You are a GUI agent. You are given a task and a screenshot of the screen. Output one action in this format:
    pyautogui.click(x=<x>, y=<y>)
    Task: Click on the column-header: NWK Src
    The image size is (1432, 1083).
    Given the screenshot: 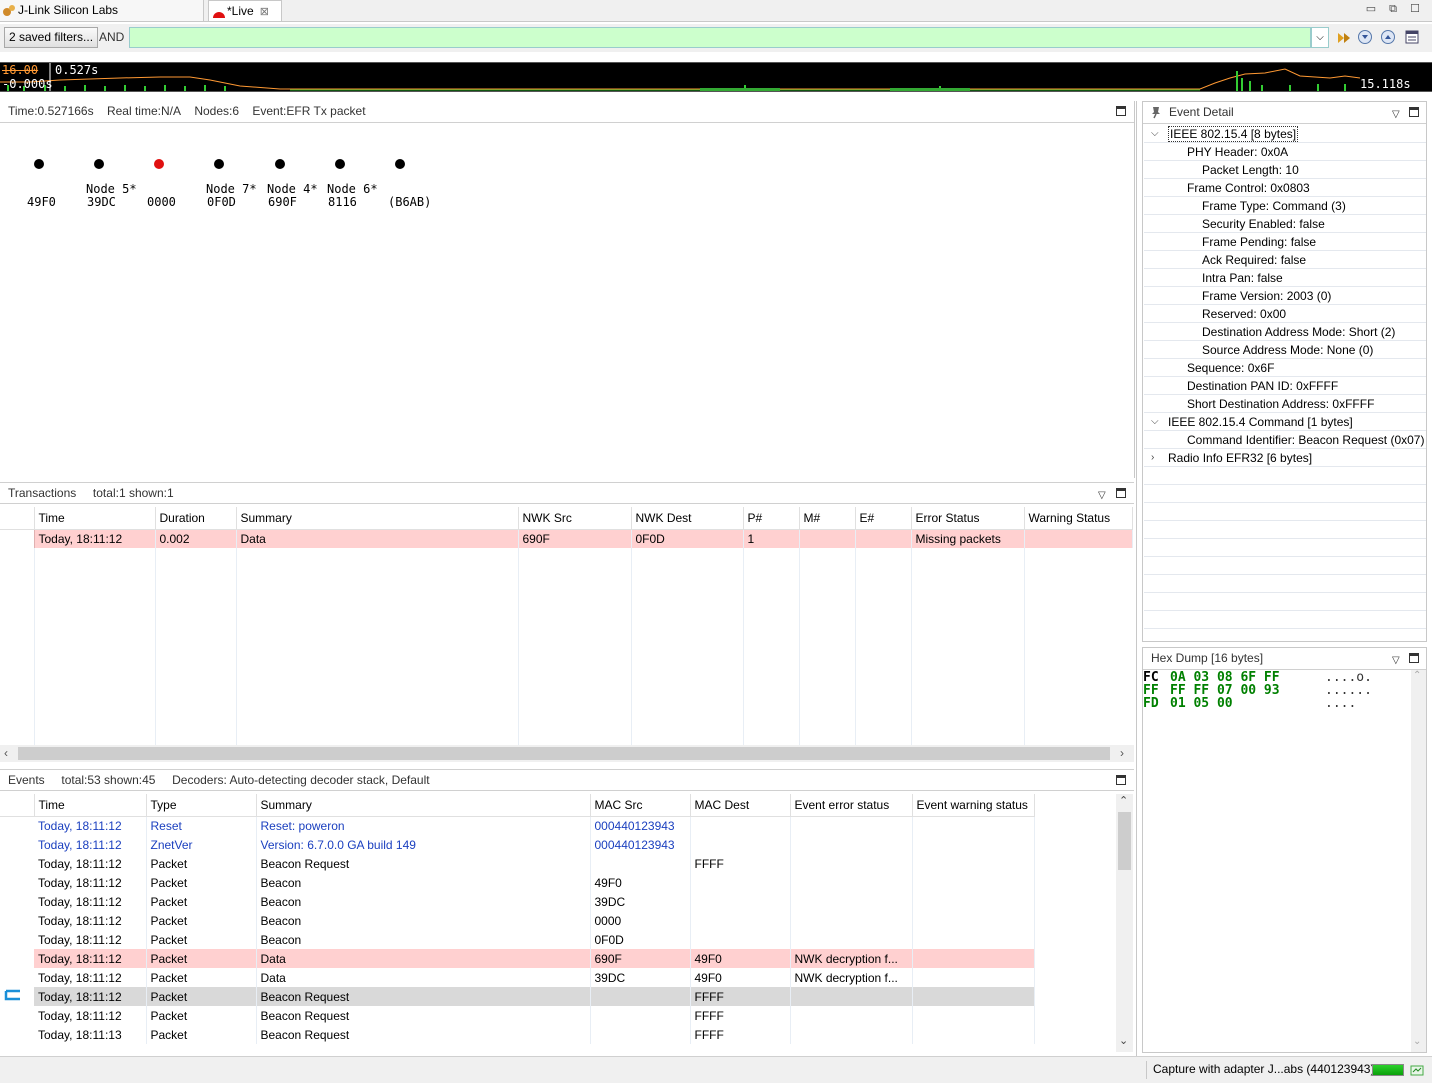 What is the action you would take?
    pyautogui.click(x=575, y=518)
    